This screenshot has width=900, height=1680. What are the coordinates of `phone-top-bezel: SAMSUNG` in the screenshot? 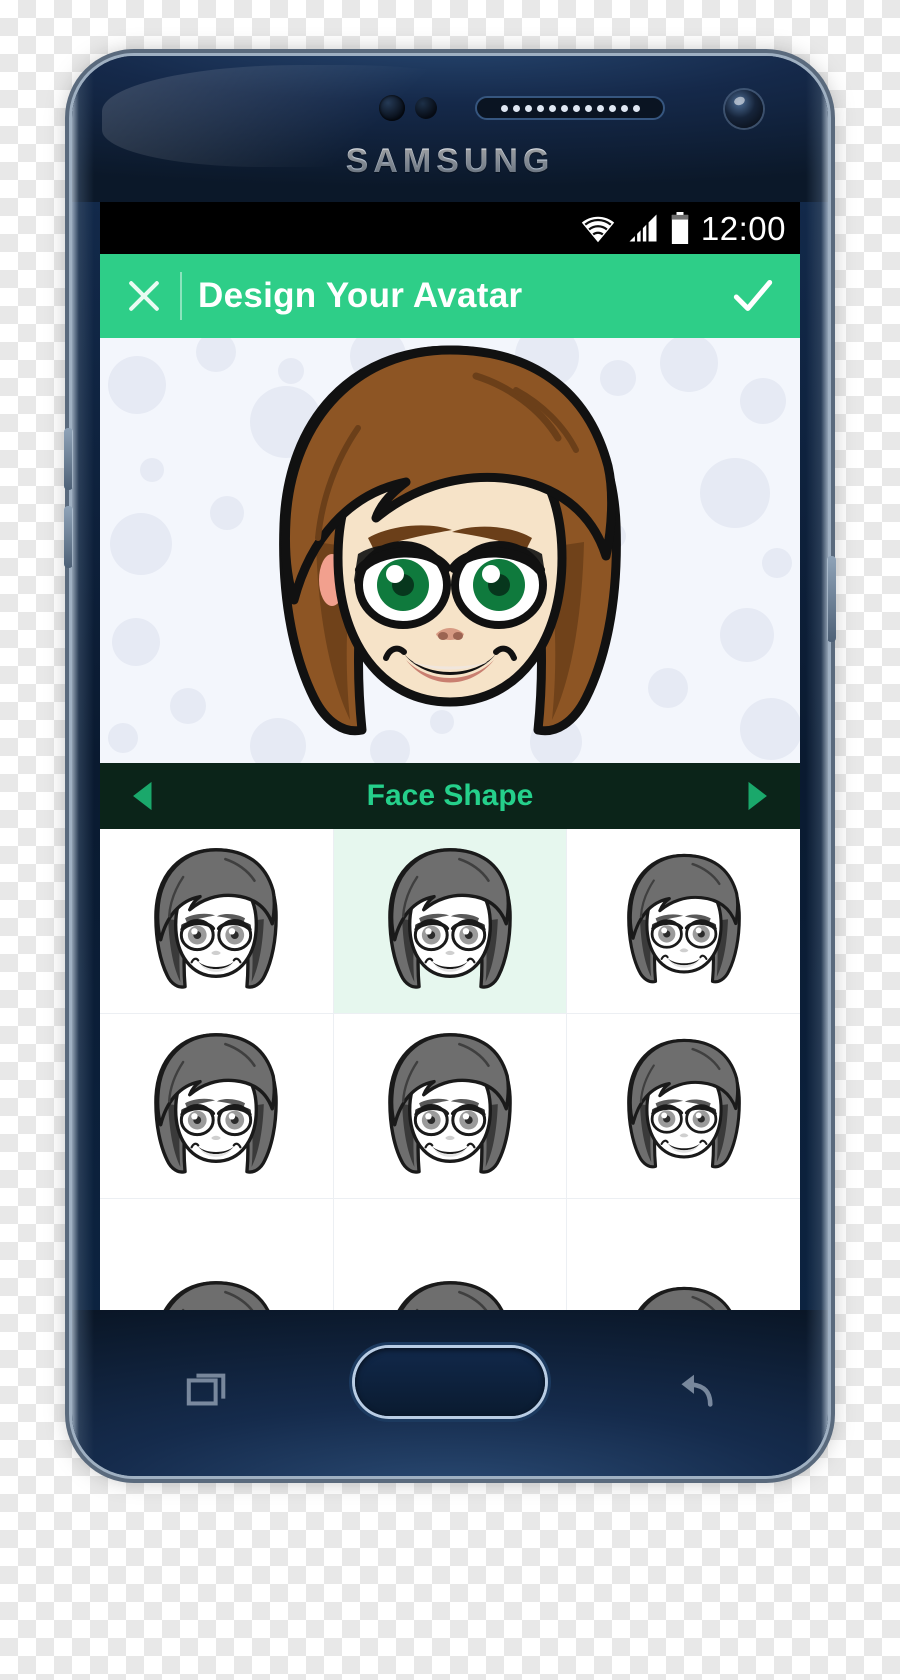 It's located at (450, 129).